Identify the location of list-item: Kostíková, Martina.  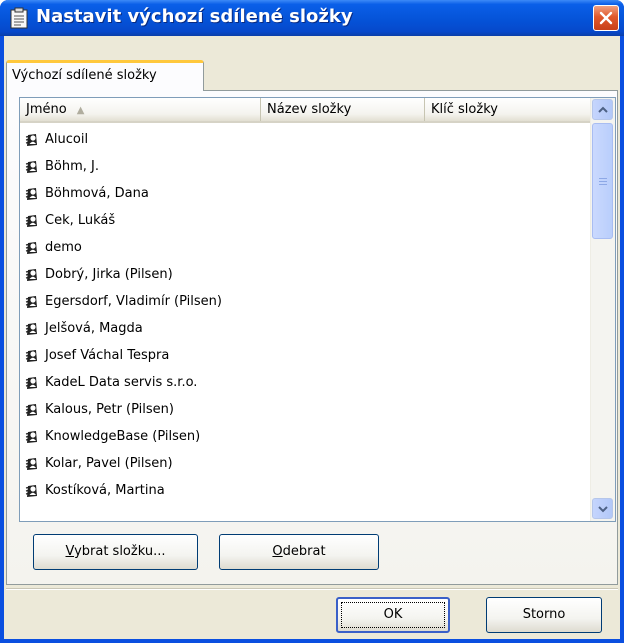
(305, 490).